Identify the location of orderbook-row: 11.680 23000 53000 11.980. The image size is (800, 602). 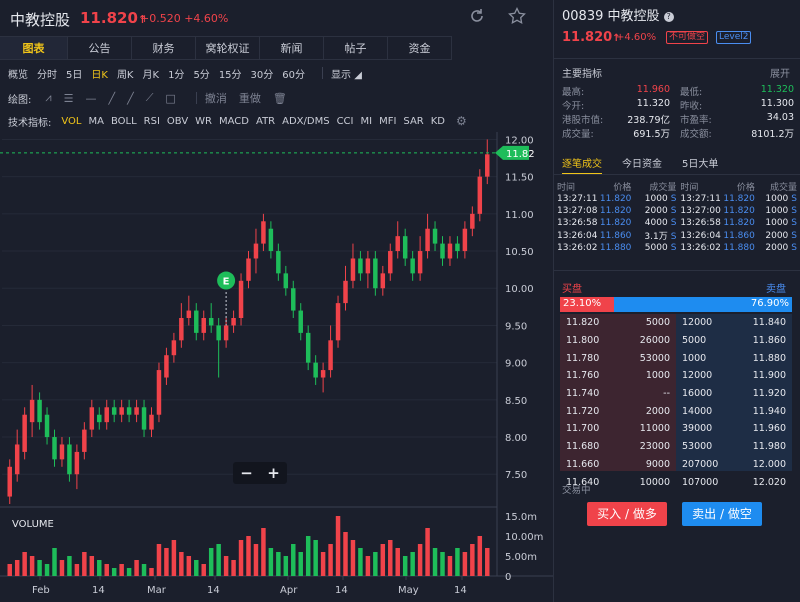
(676, 447).